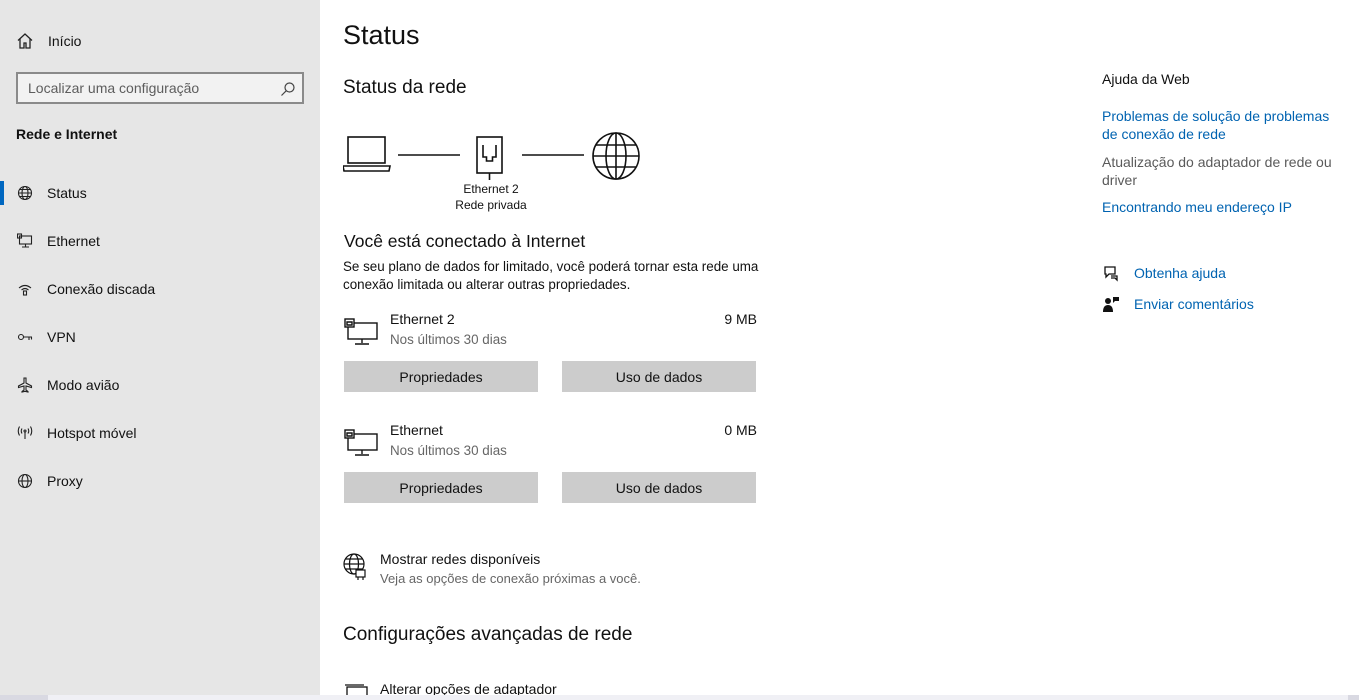  I want to click on web-help-title: Ajuda da Web, so click(1146, 79).